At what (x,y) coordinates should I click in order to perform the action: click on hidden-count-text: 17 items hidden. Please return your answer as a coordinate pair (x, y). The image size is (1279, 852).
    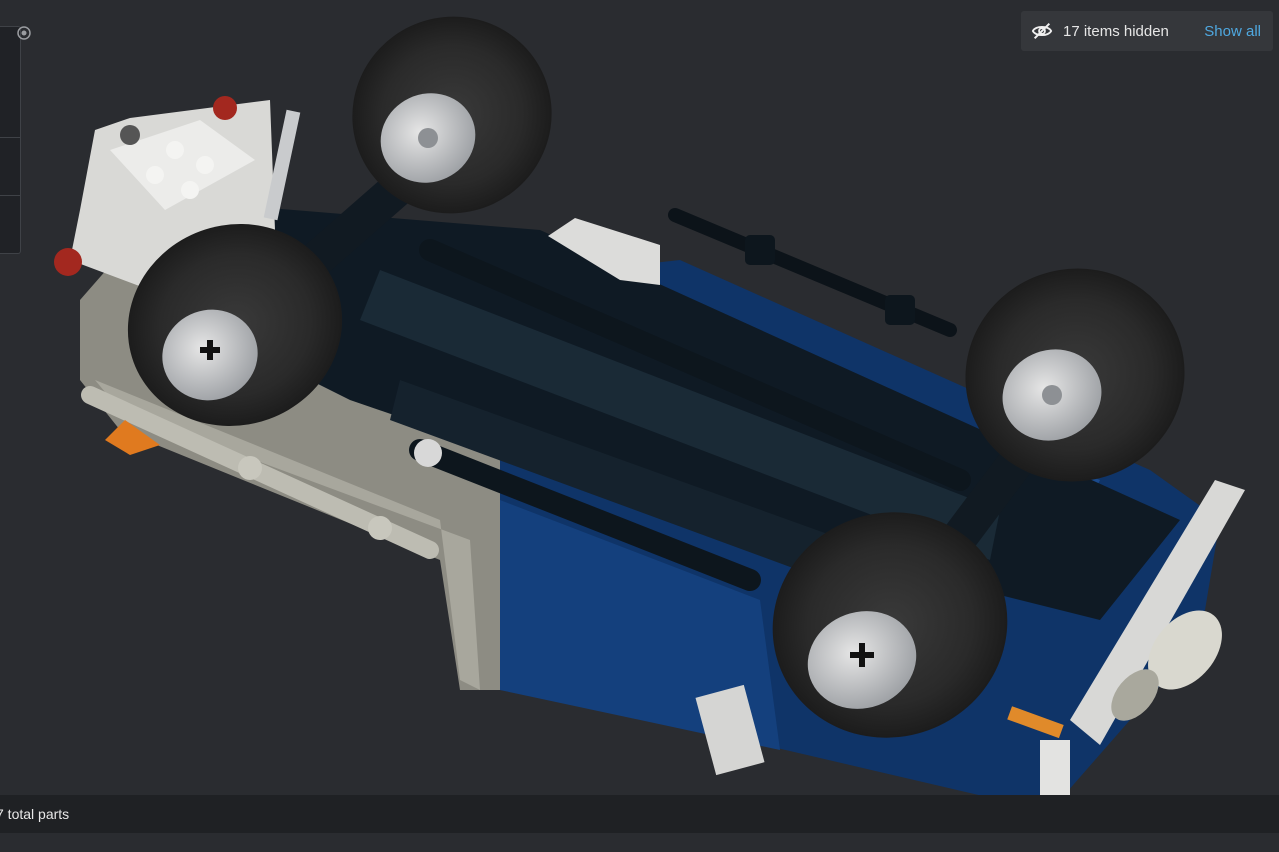
    Looking at the image, I should click on (1116, 31).